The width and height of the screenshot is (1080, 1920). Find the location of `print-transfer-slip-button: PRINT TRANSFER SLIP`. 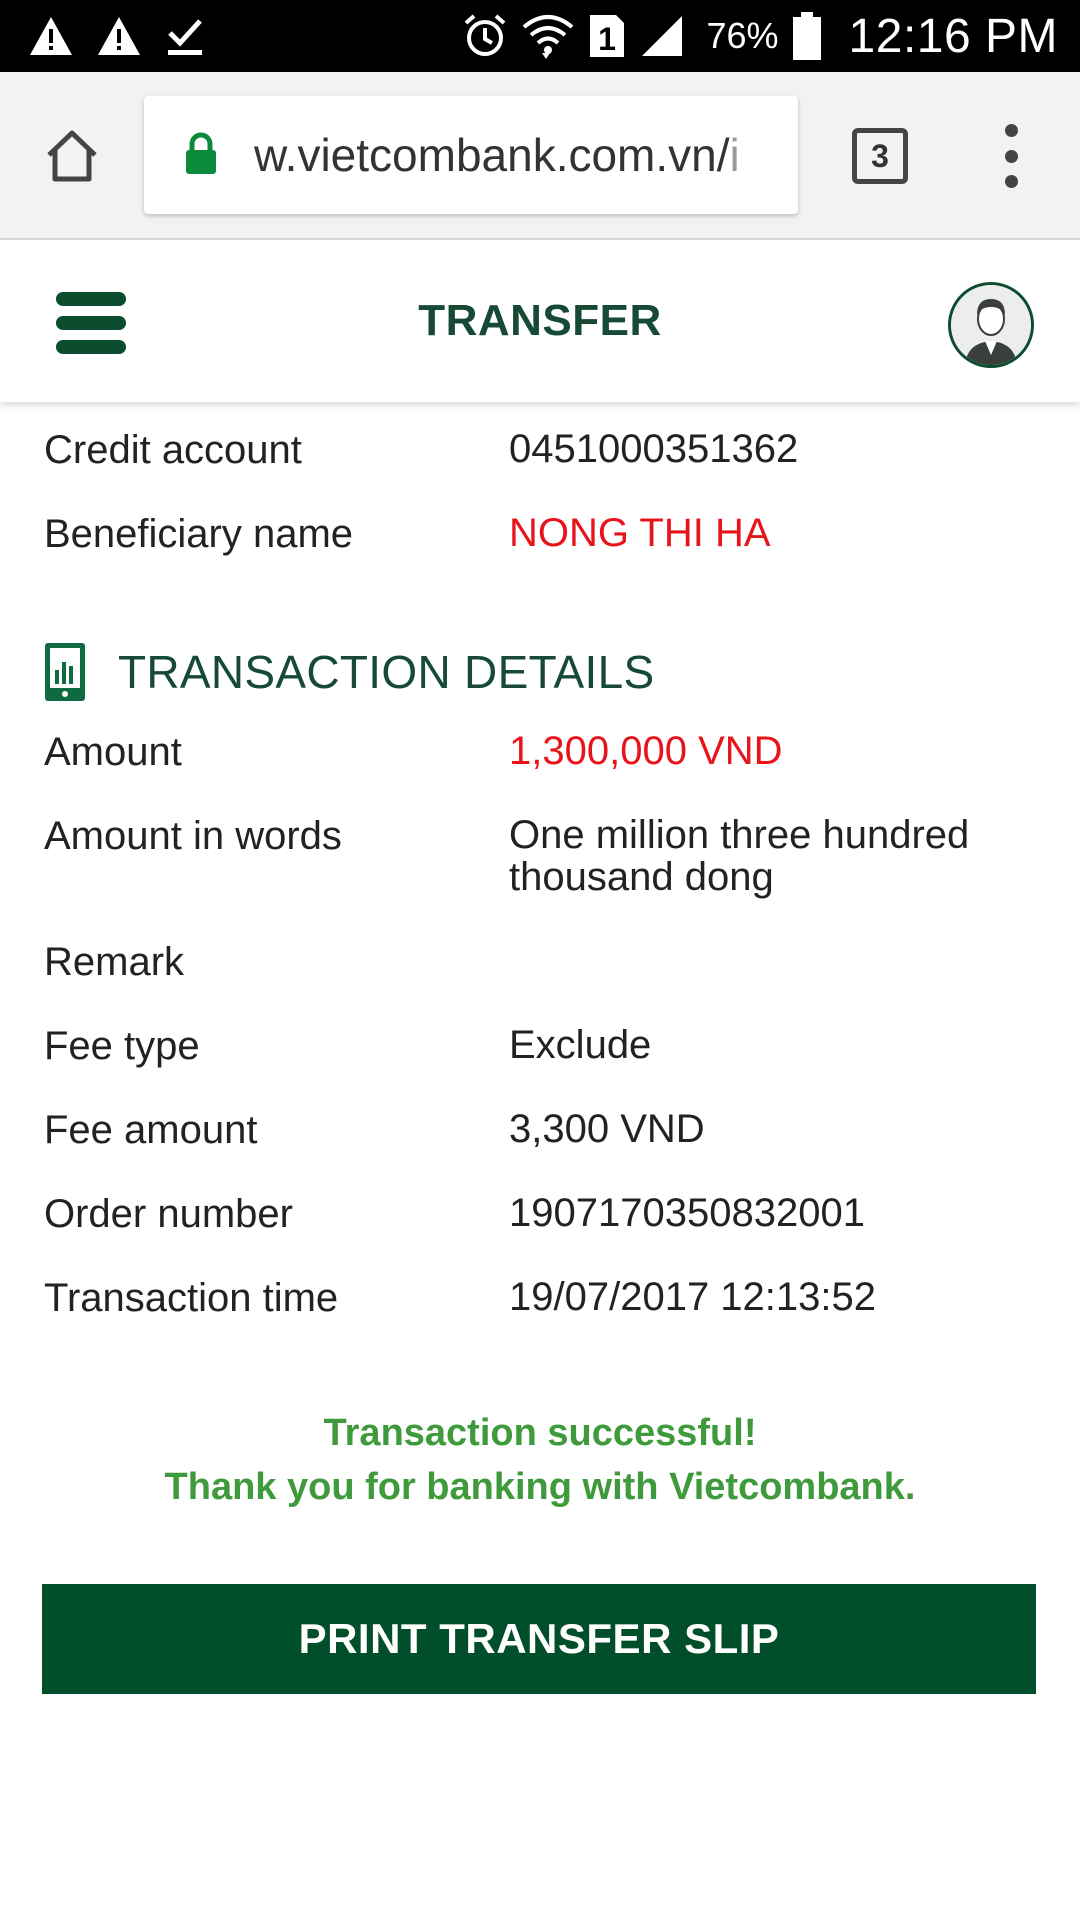

print-transfer-slip-button: PRINT TRANSFER SLIP is located at coordinates (539, 1639).